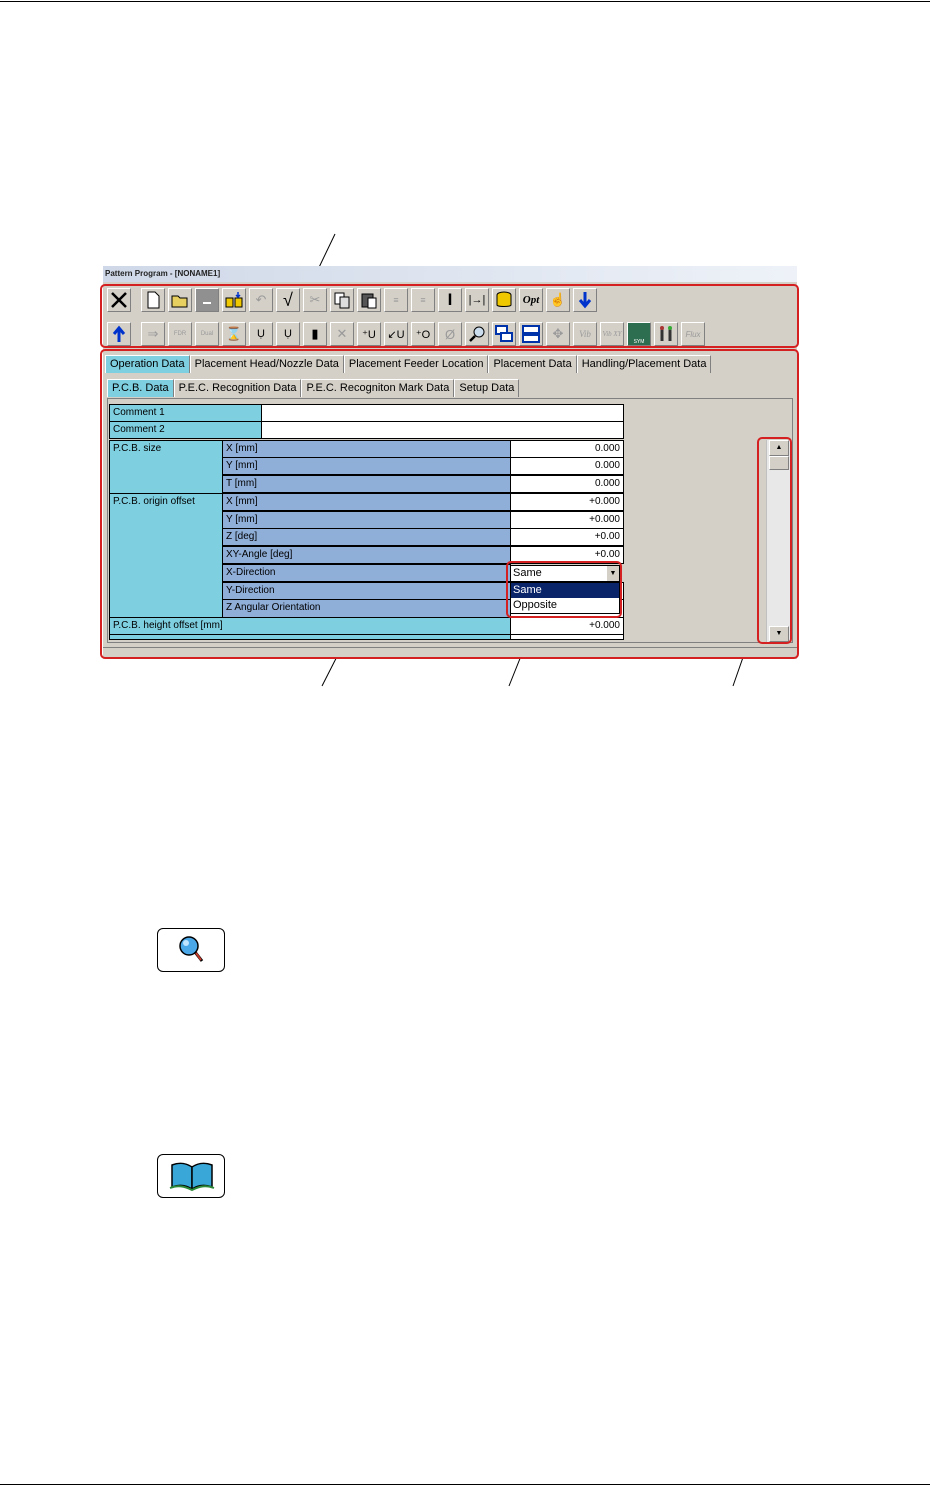 This screenshot has height=1486, width=930. I want to click on window-title: Pattern Program - [NONAME1], so click(450, 274).